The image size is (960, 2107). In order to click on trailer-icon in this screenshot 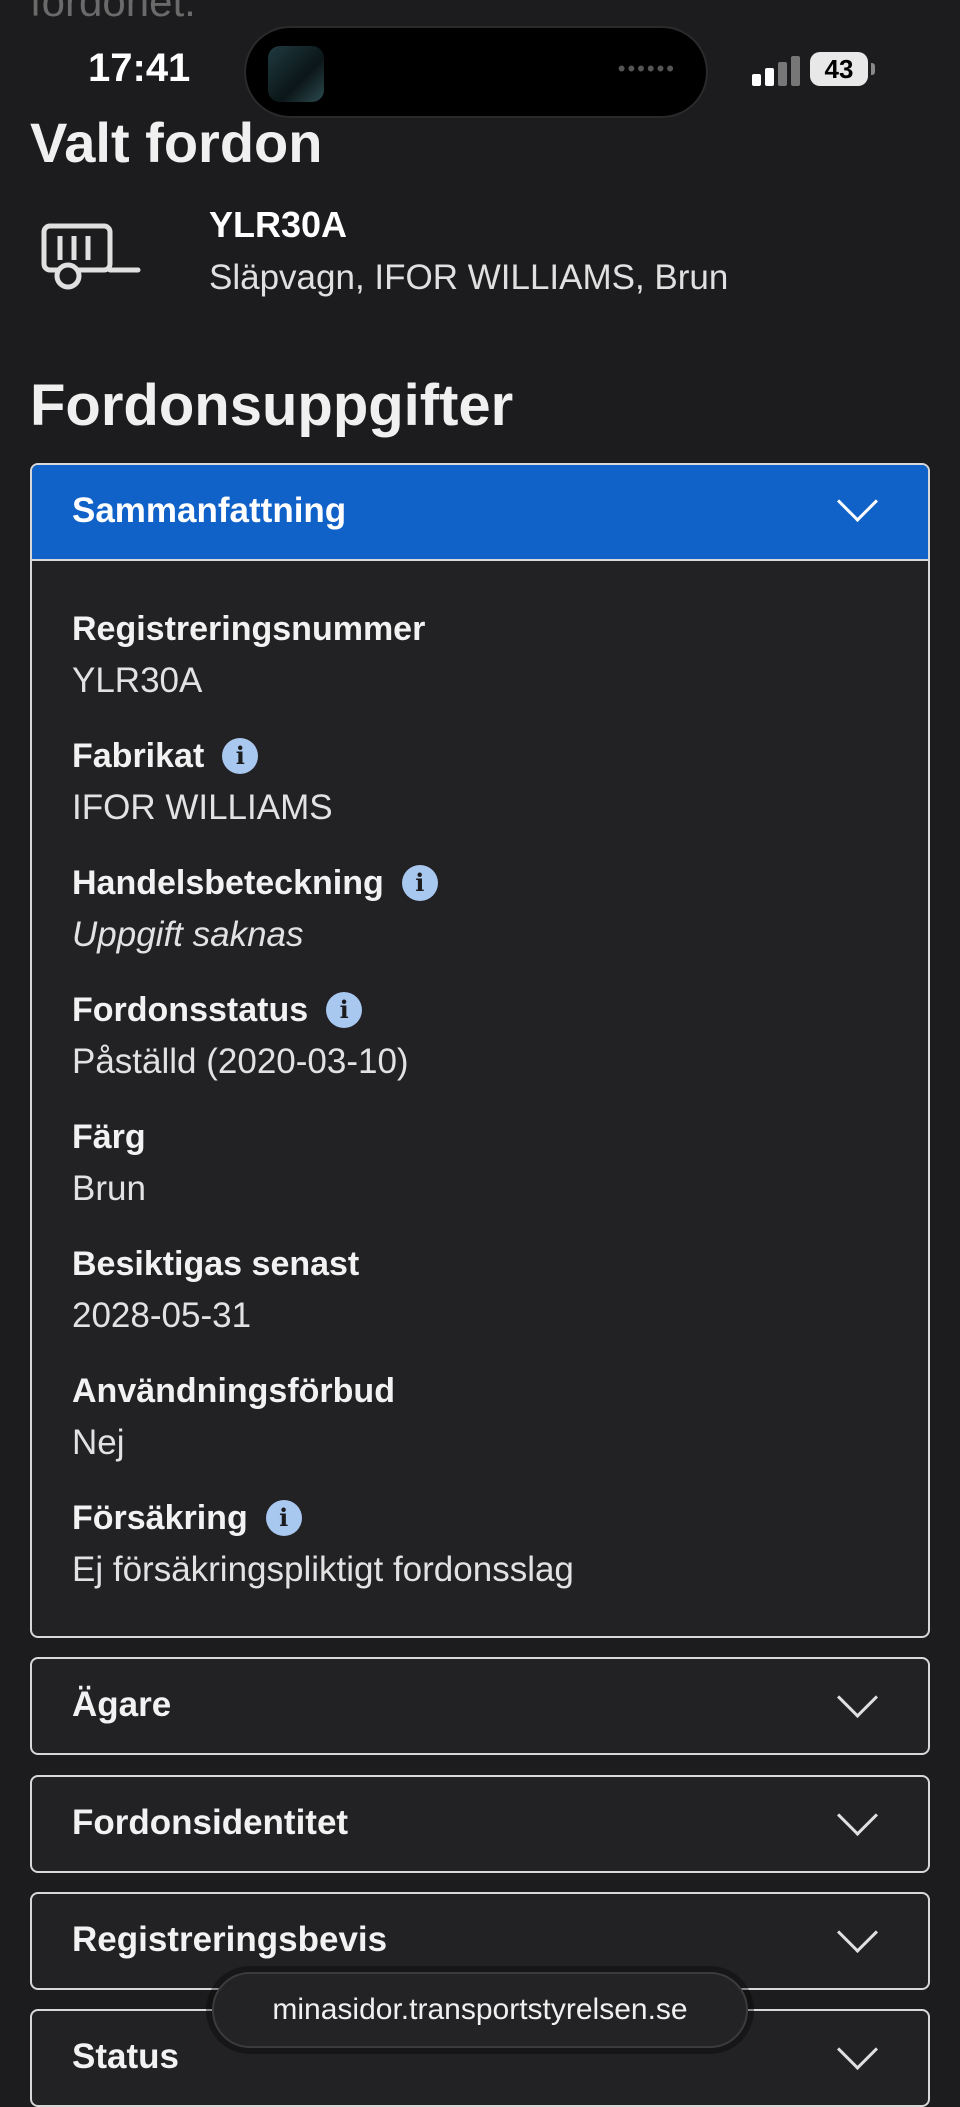, I will do `click(91, 256)`.